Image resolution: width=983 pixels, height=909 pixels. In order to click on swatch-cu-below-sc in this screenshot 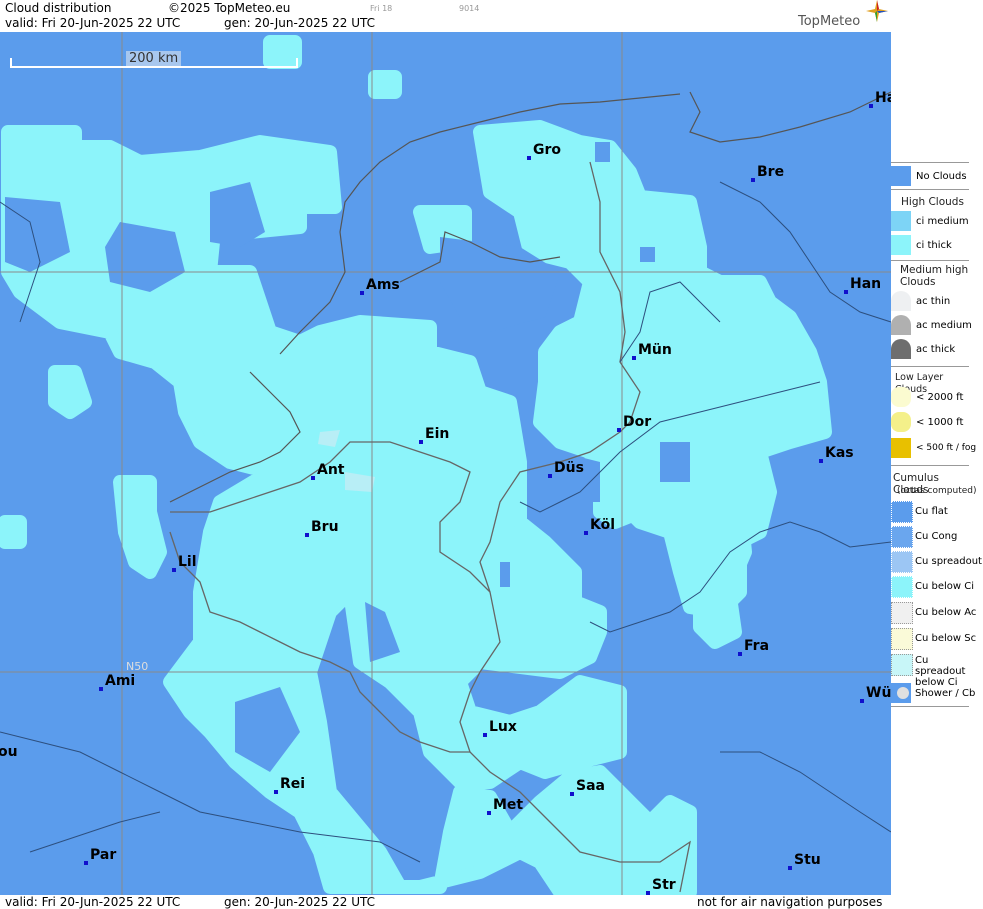, I will do `click(902, 639)`.